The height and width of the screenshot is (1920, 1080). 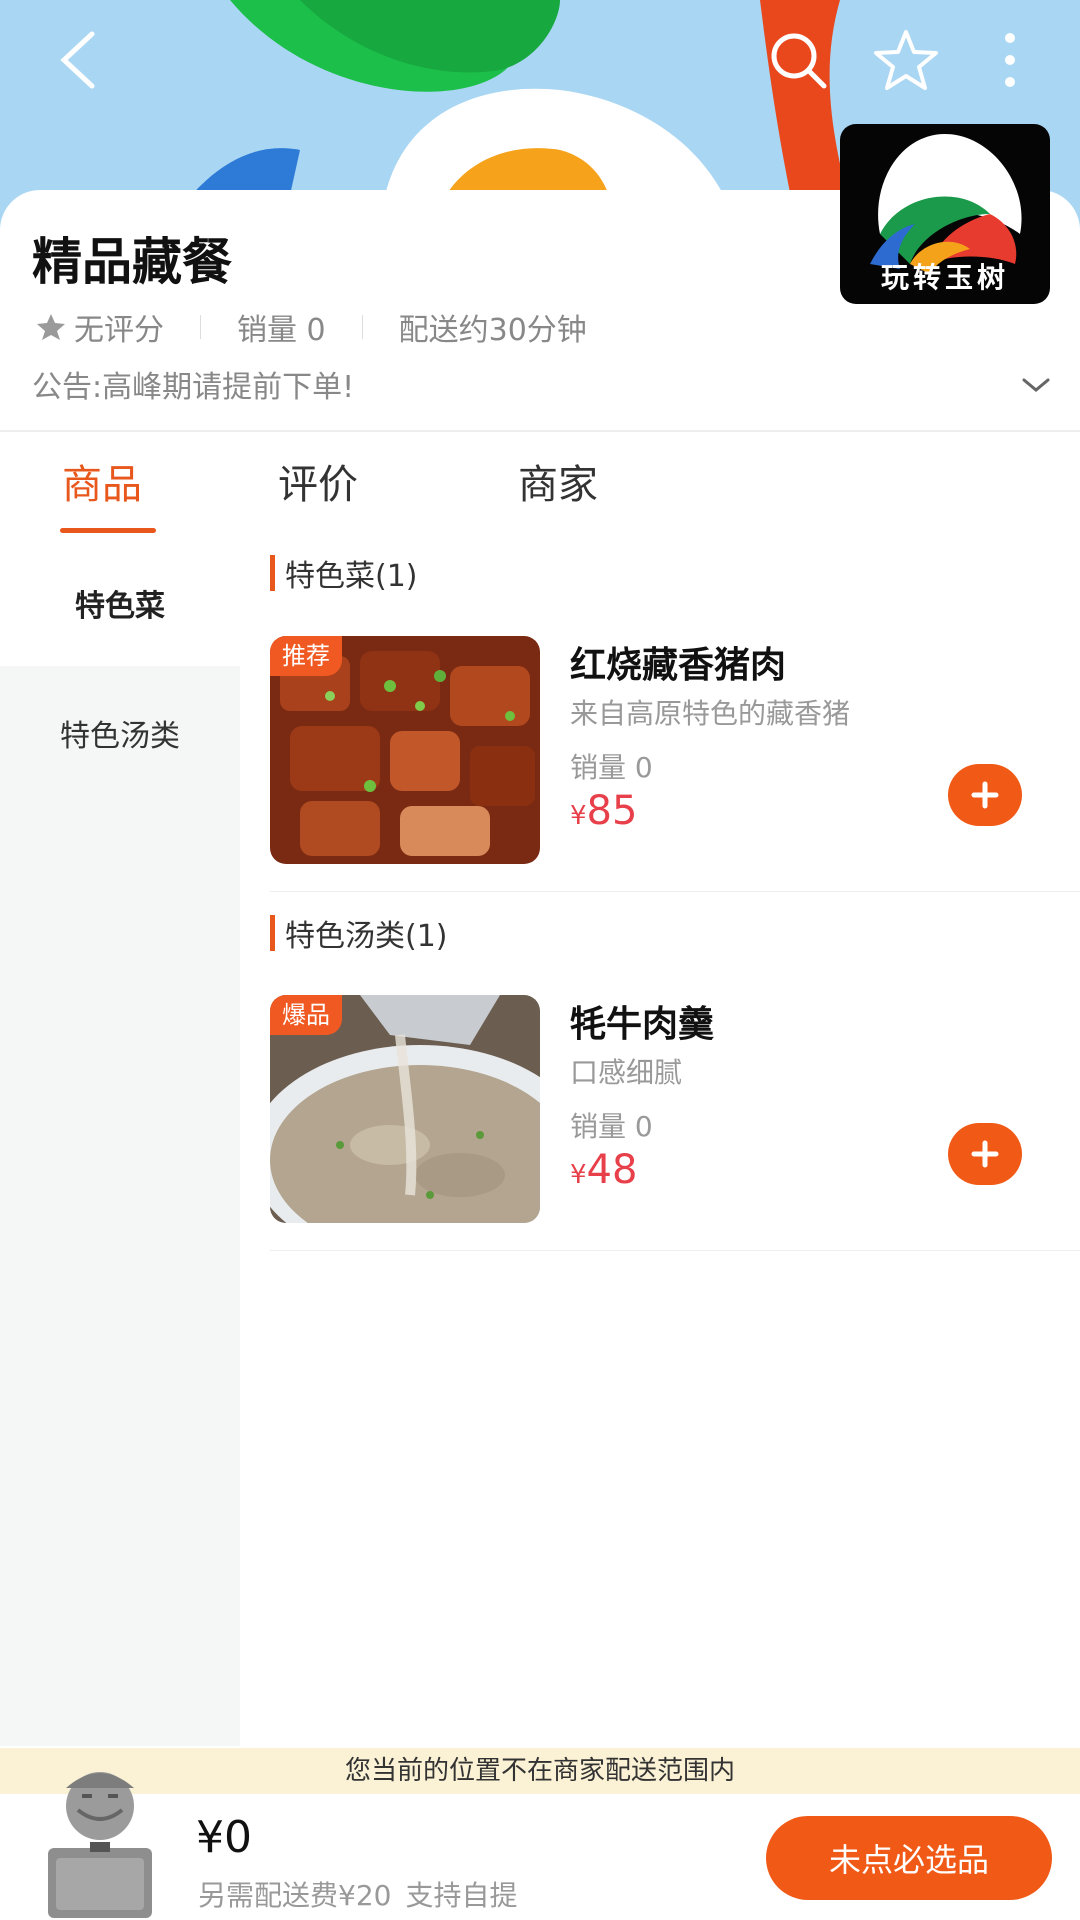 I want to click on pickup-support: 支持自提, so click(x=461, y=1895).